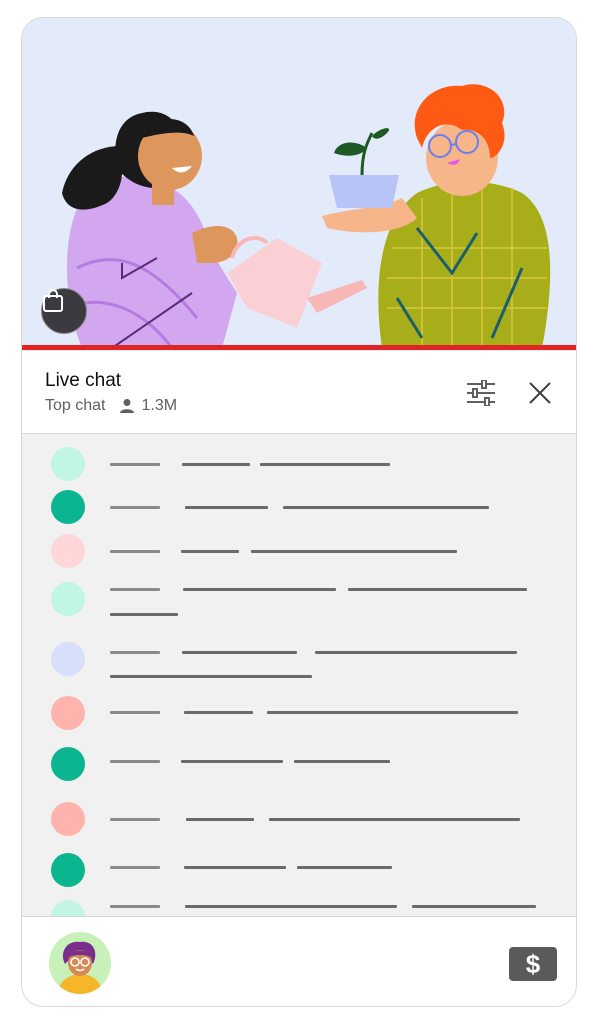  I want to click on dollar-icon: $, so click(533, 963).